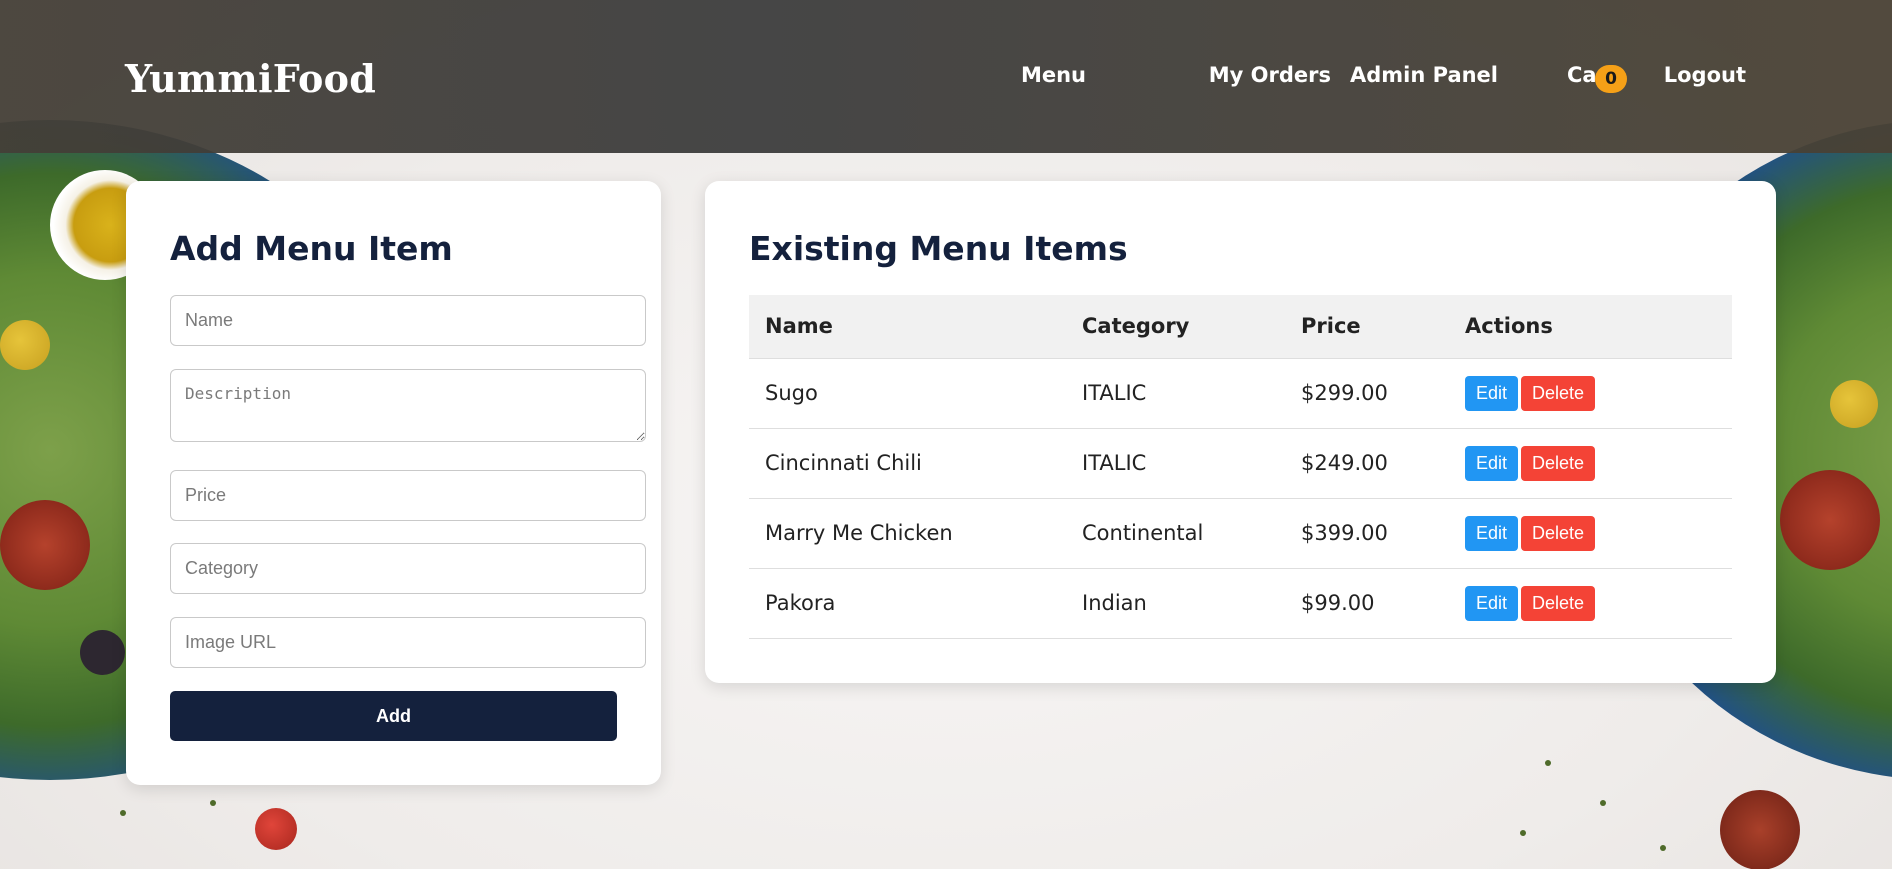  Describe the element at coordinates (1590, 327) in the screenshot. I see `column-header-actions: Actions` at that location.